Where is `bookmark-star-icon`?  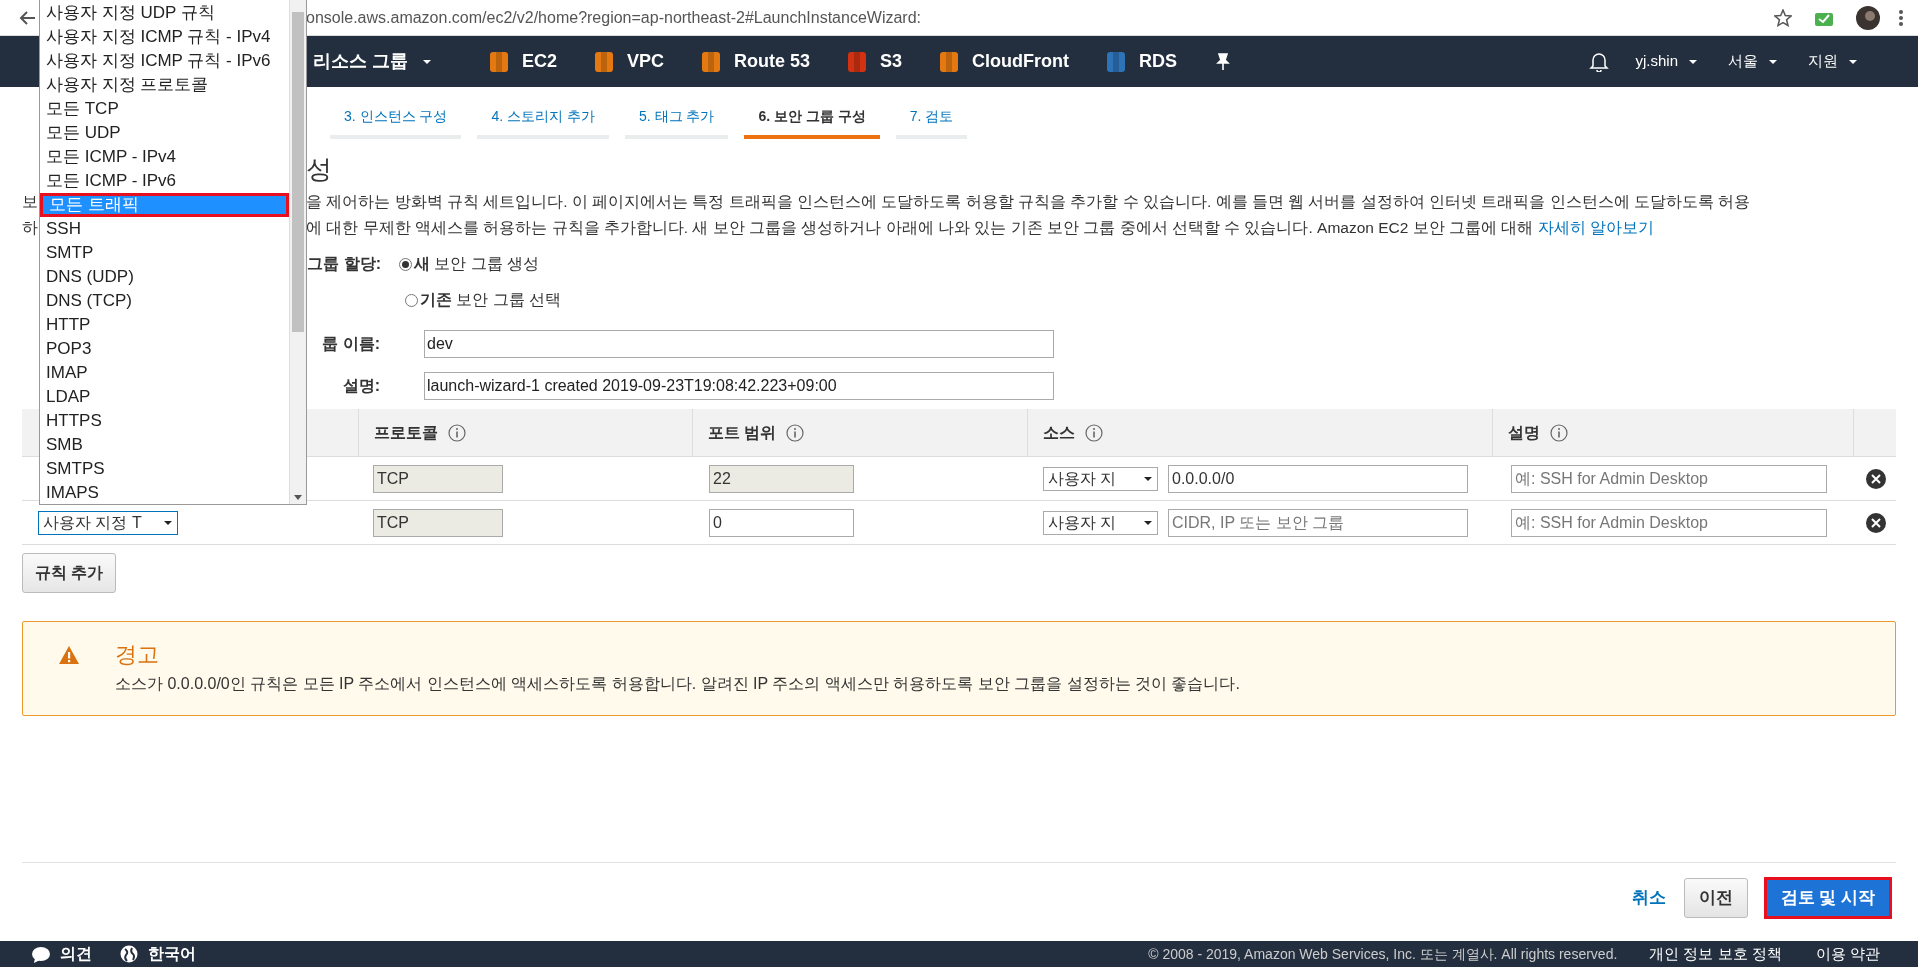
bookmark-star-icon is located at coordinates (1783, 17).